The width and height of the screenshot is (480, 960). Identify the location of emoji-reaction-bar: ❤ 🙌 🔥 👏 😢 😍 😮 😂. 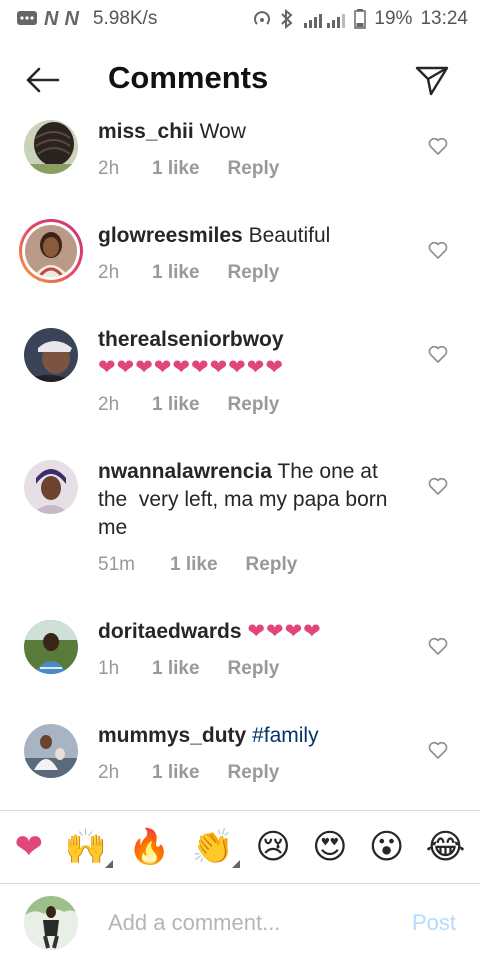
(240, 847).